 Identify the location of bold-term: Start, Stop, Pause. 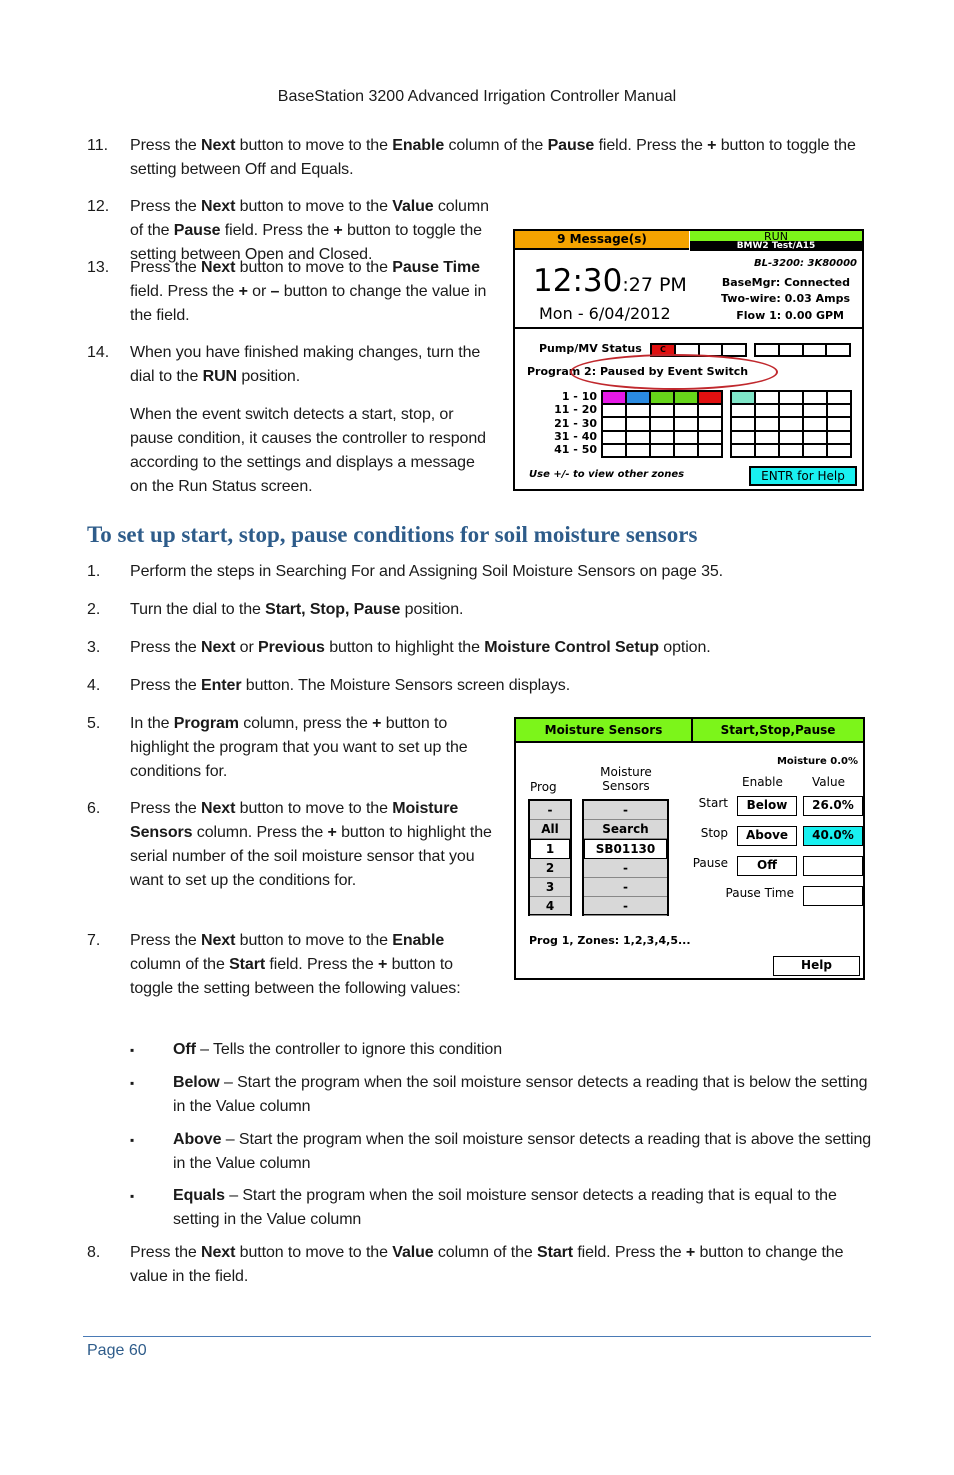
(333, 609).